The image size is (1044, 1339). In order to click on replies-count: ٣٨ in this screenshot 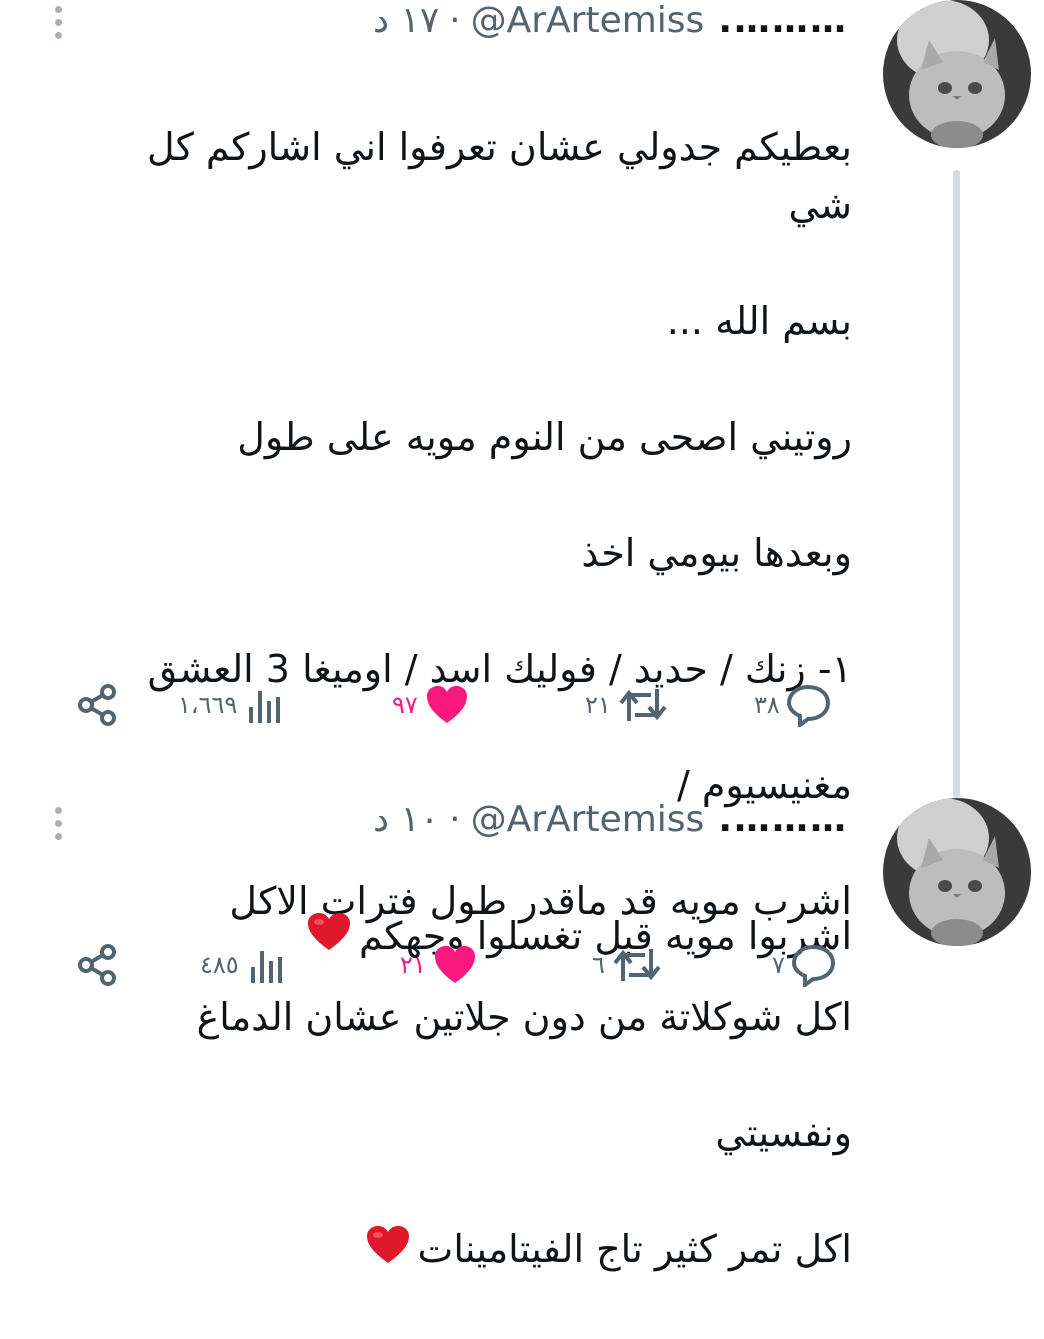, I will do `click(767, 705)`.